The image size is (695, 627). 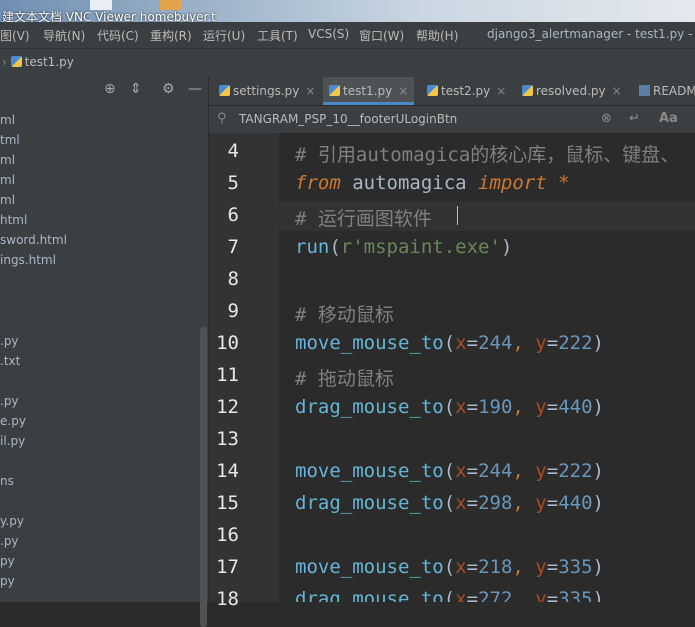 I want to click on tree-item: e.py, so click(x=13, y=421).